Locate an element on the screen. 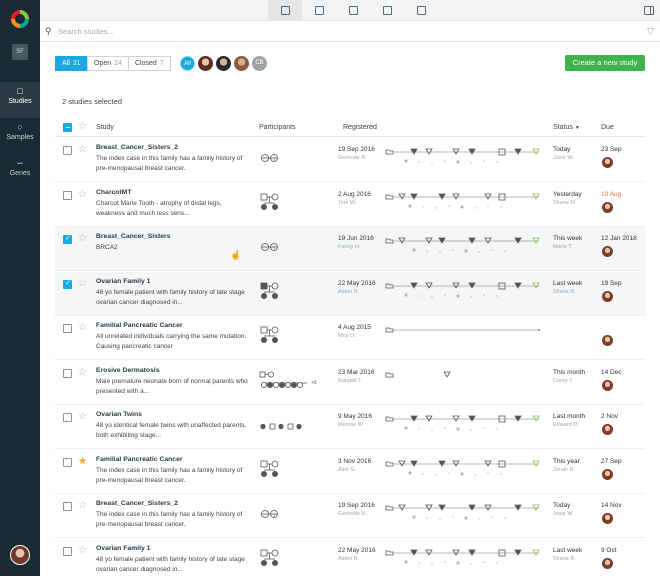 Image resolution: width=660 pixels, height=576 pixels. user-avatar is located at coordinates (20, 555).